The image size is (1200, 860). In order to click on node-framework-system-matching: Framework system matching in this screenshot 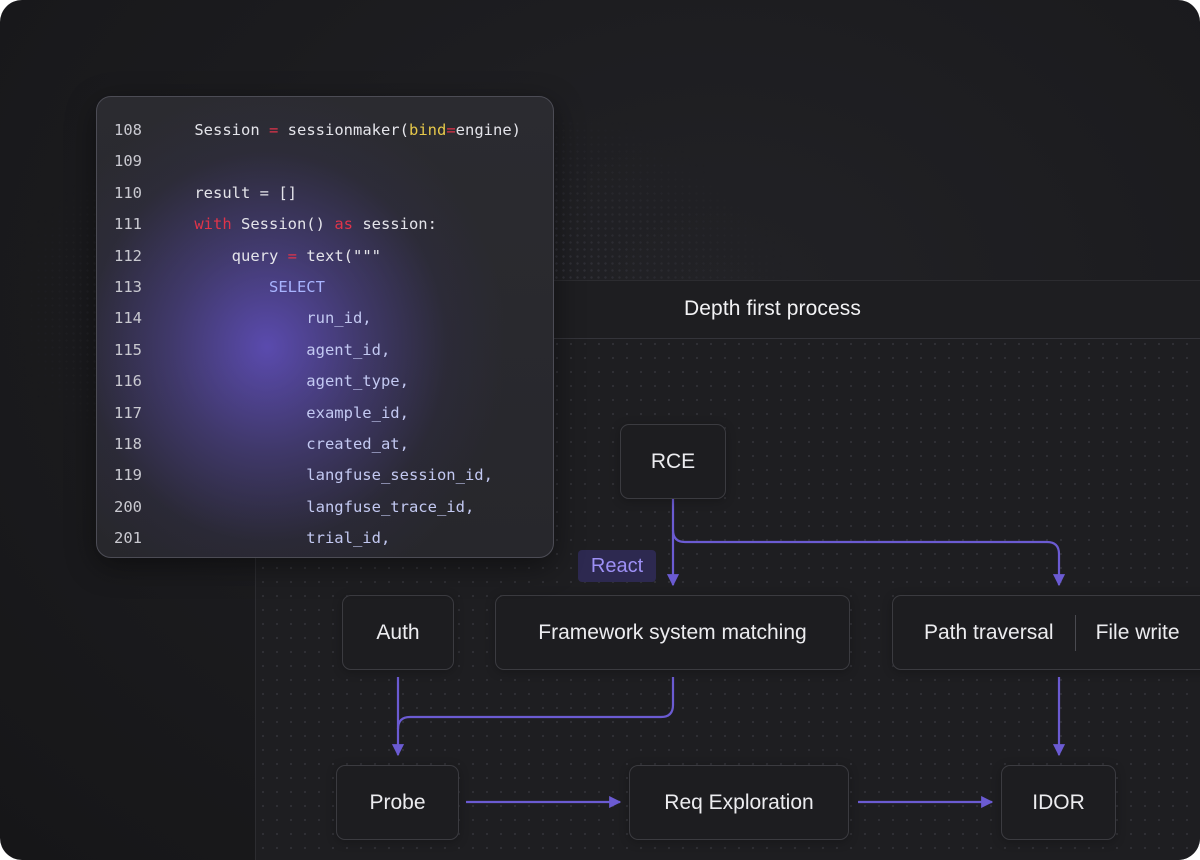, I will do `click(672, 632)`.